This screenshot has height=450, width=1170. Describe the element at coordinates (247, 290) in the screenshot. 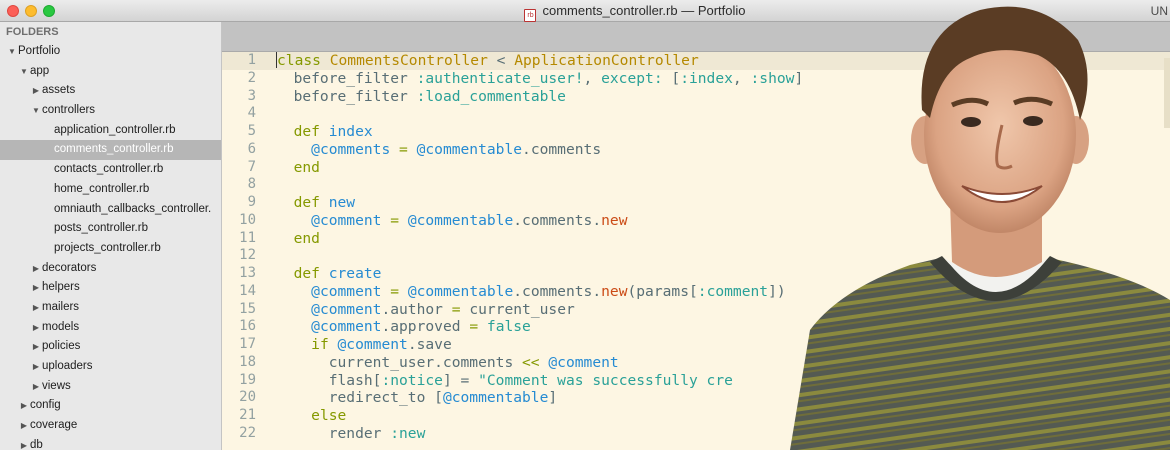

I see `line-number: 14` at that location.